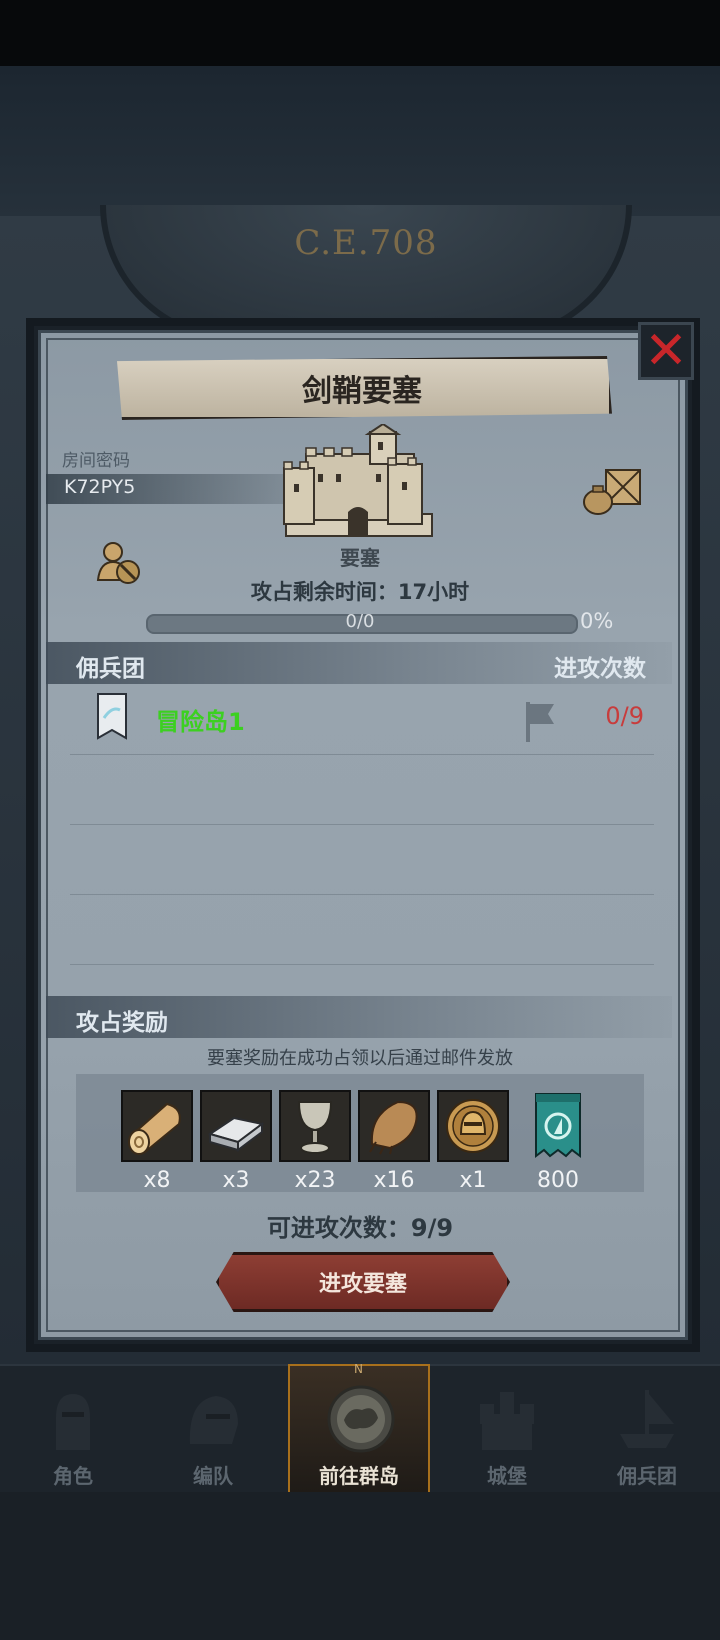 The image size is (720, 1640). Describe the element at coordinates (647, 1476) in the screenshot. I see `nav-label: 佣兵团` at that location.